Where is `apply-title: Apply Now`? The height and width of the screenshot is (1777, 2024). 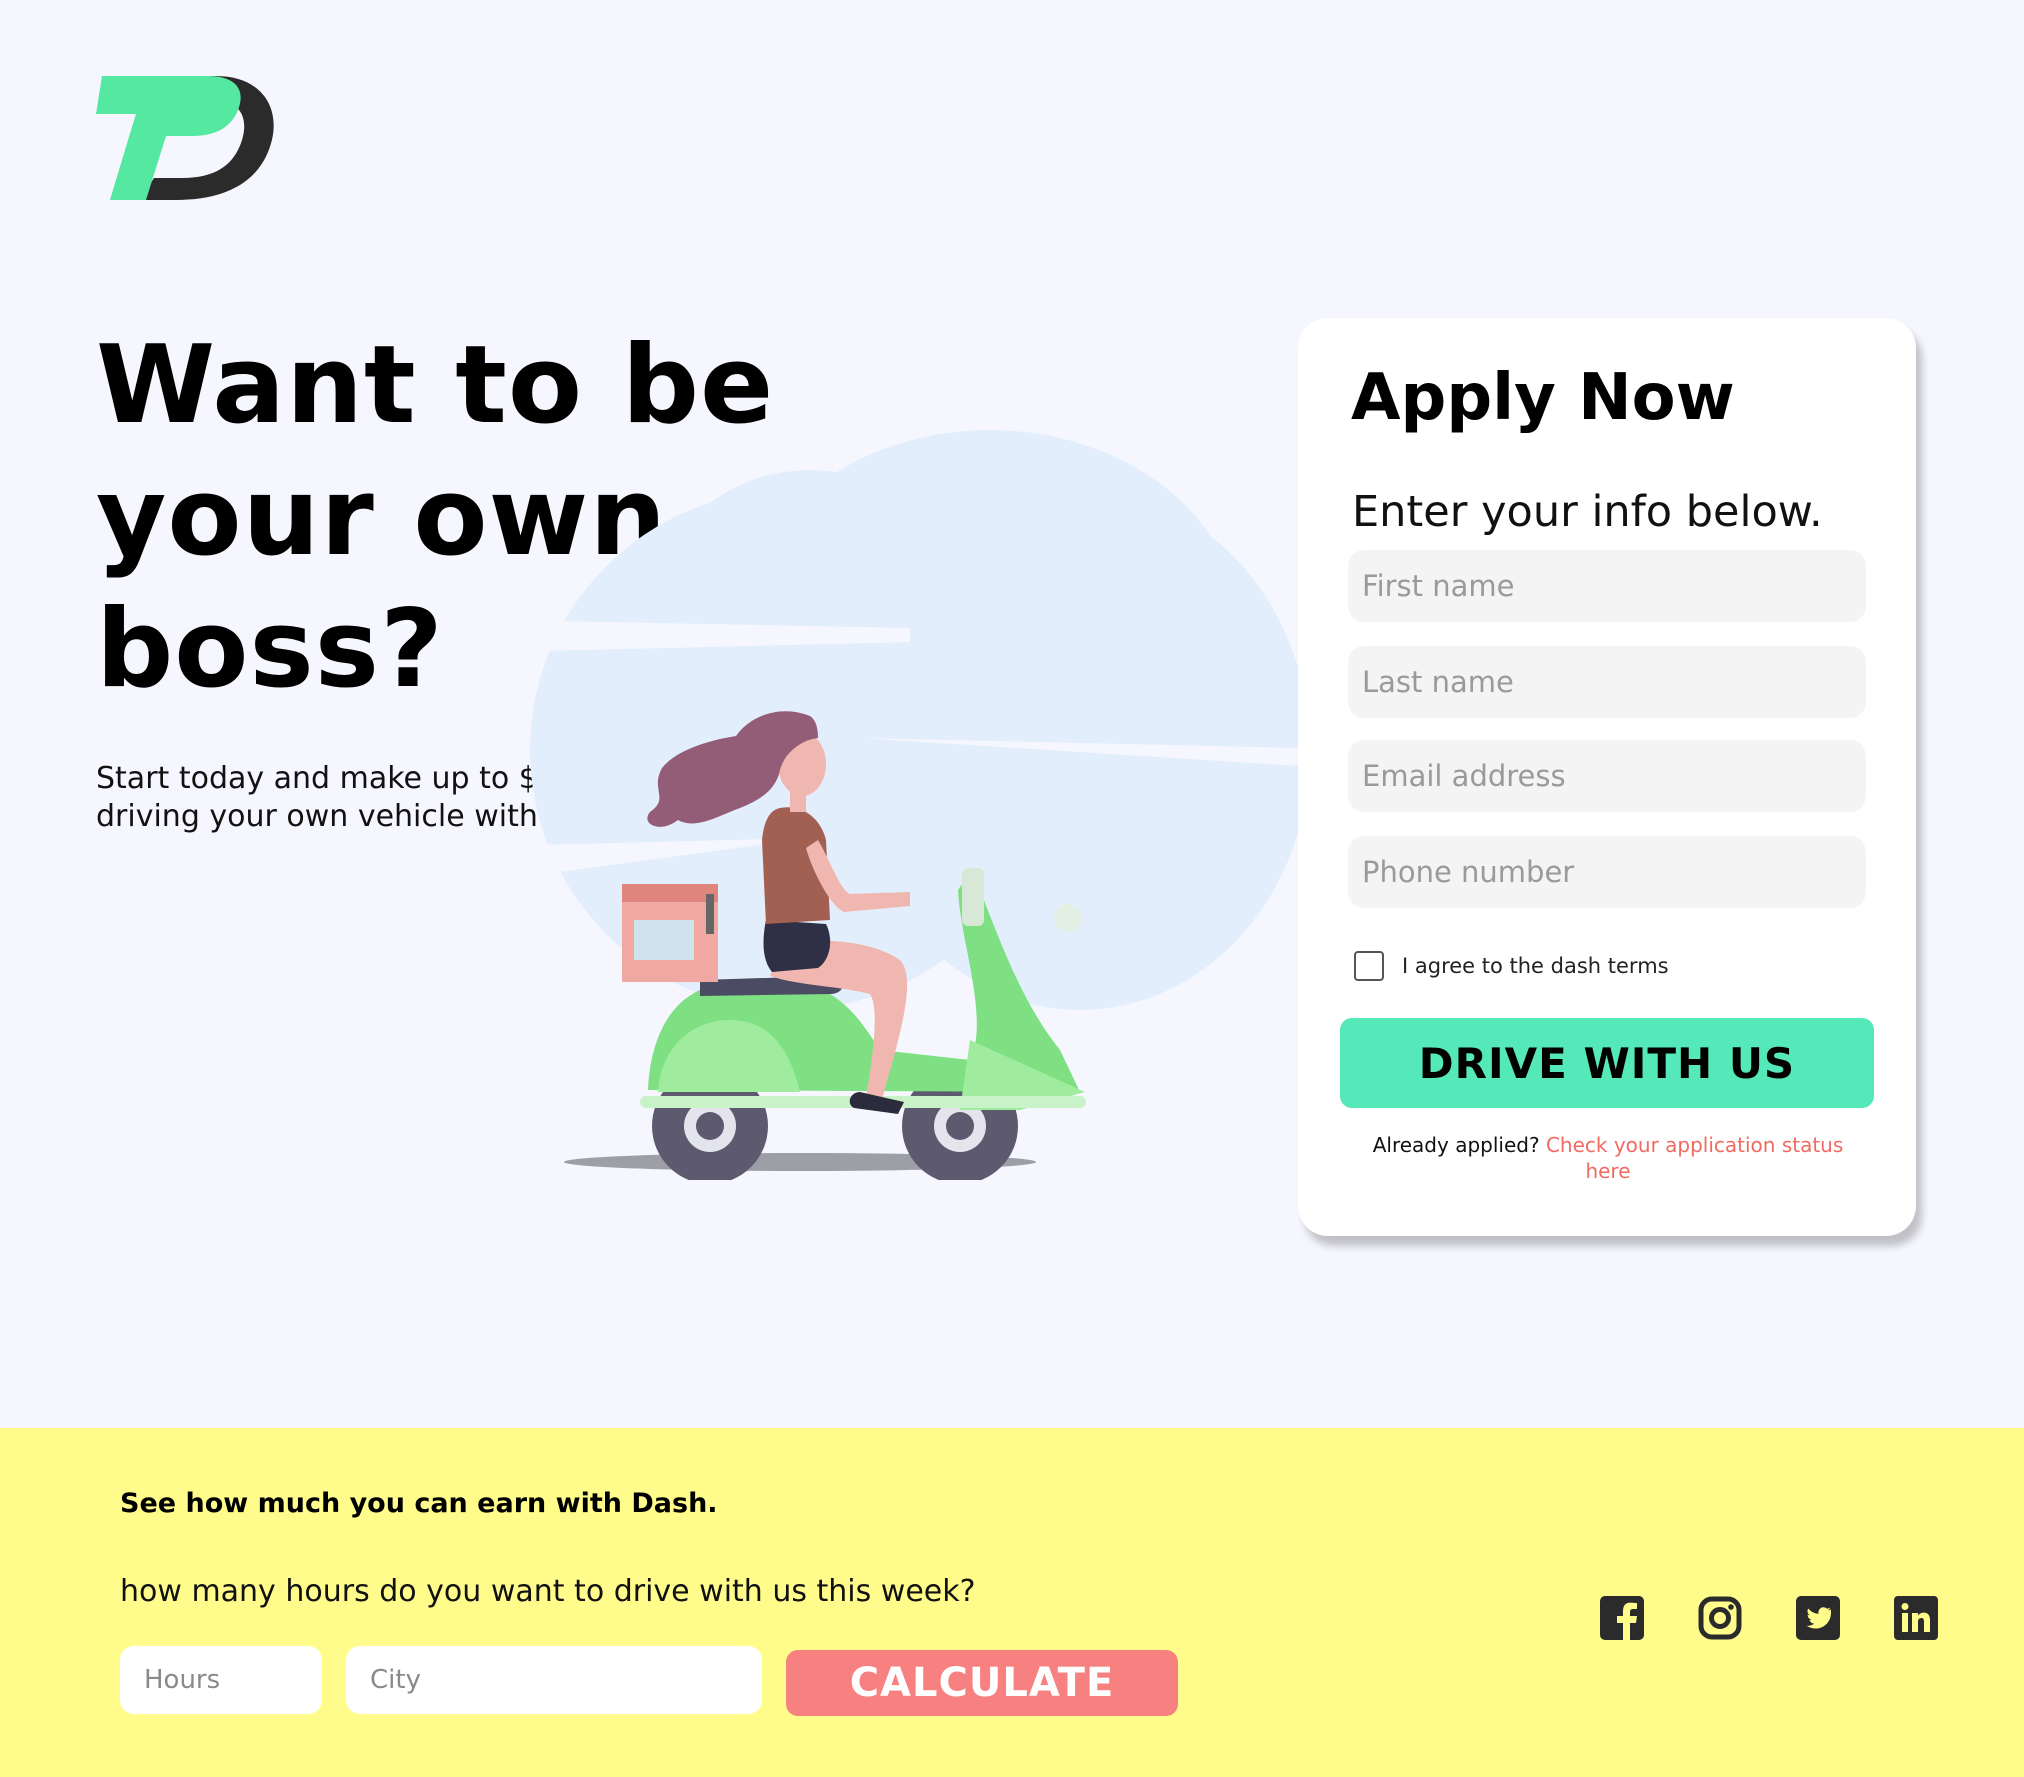 apply-title: Apply Now is located at coordinates (1543, 398).